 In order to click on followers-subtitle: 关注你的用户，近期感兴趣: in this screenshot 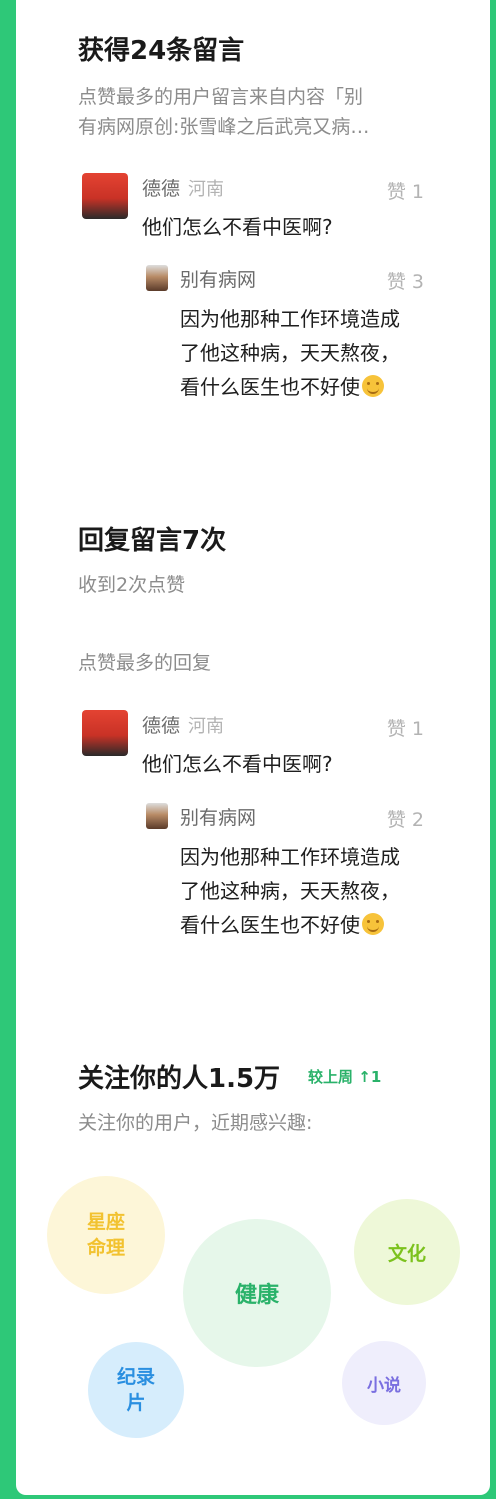, I will do `click(195, 1123)`.